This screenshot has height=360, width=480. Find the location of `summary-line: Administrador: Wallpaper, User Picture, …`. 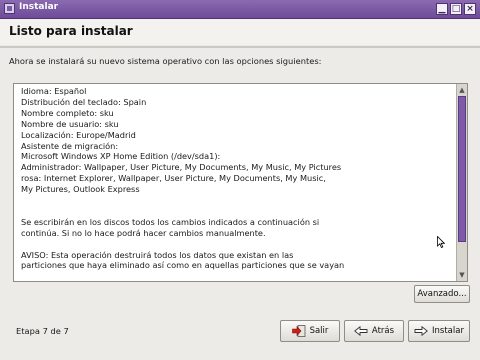

summary-line: Administrador: Wallpaper, User Picture, … is located at coordinates (181, 167).